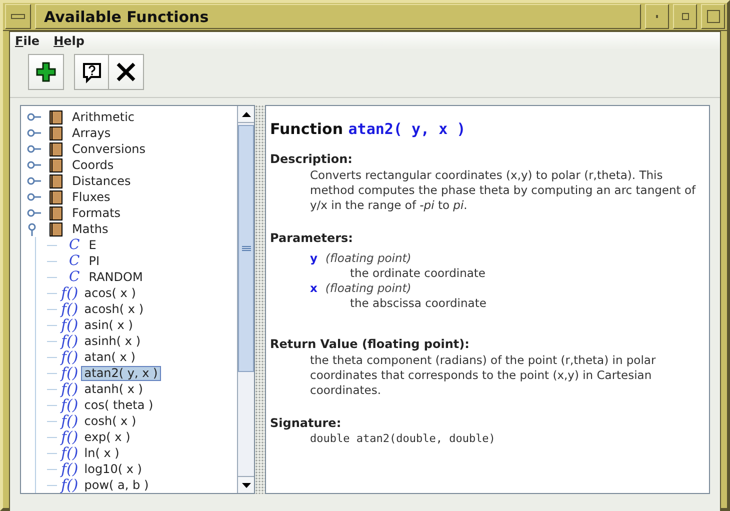 The height and width of the screenshot is (511, 730). What do you see at coordinates (113, 469) in the screenshot?
I see `tree-item: log10( x )` at bounding box center [113, 469].